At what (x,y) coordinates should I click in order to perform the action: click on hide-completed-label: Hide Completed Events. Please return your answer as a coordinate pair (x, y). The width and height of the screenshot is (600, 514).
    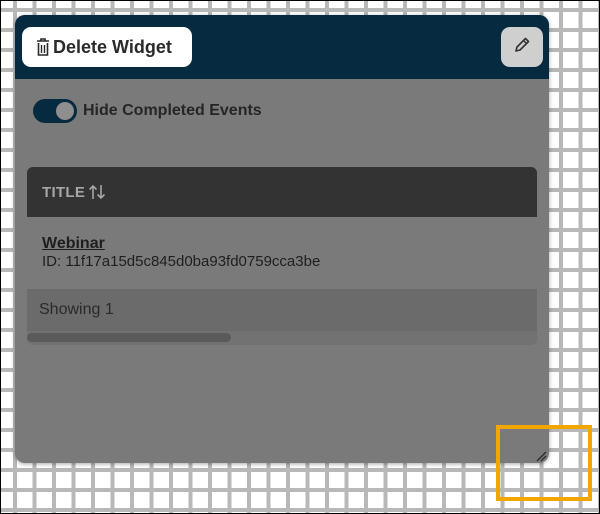
    Looking at the image, I should click on (172, 110).